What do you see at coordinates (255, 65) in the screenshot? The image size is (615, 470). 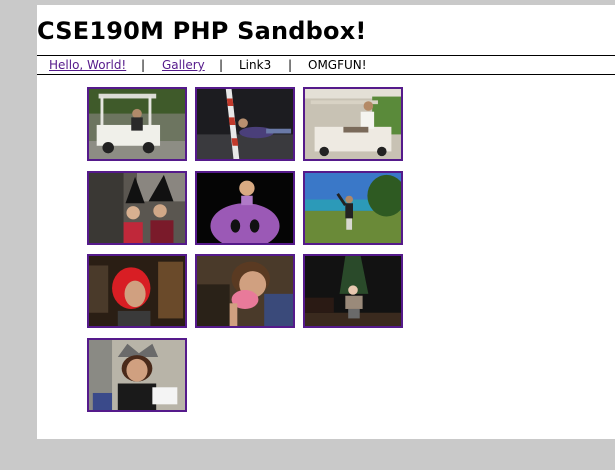 I see `nav-item-link3: Link3` at bounding box center [255, 65].